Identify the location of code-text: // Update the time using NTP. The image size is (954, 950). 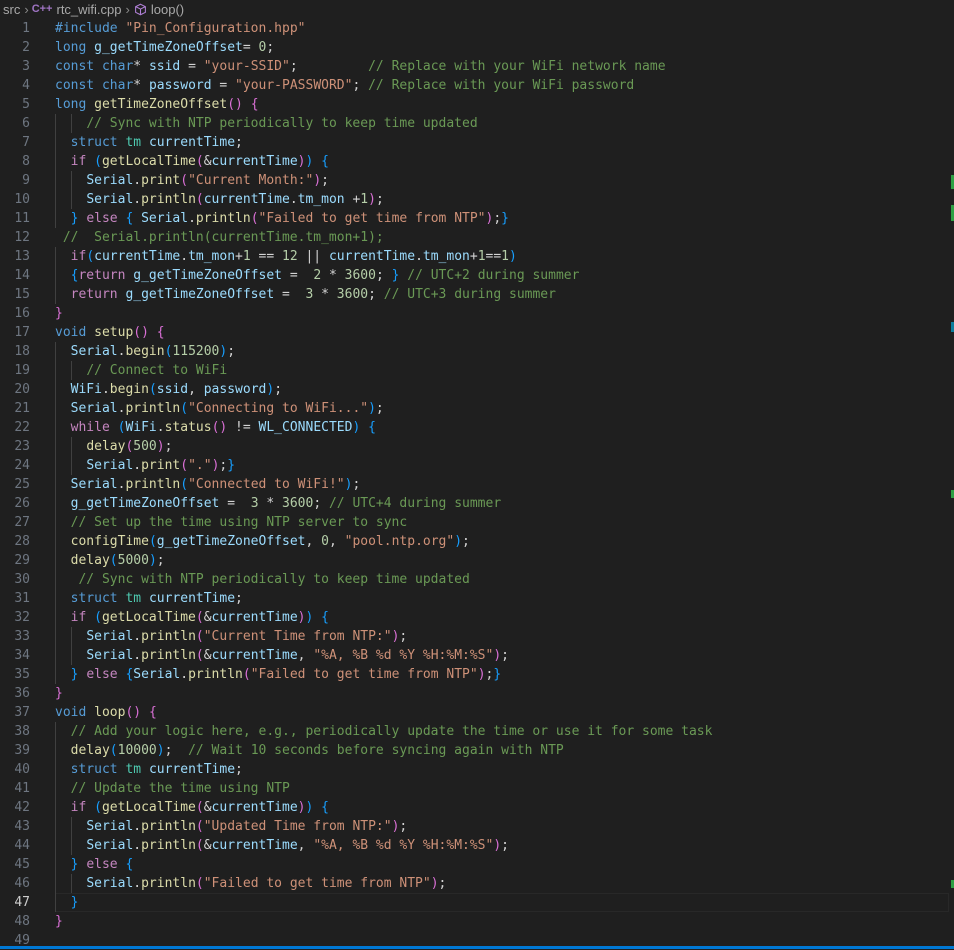
(172, 788).